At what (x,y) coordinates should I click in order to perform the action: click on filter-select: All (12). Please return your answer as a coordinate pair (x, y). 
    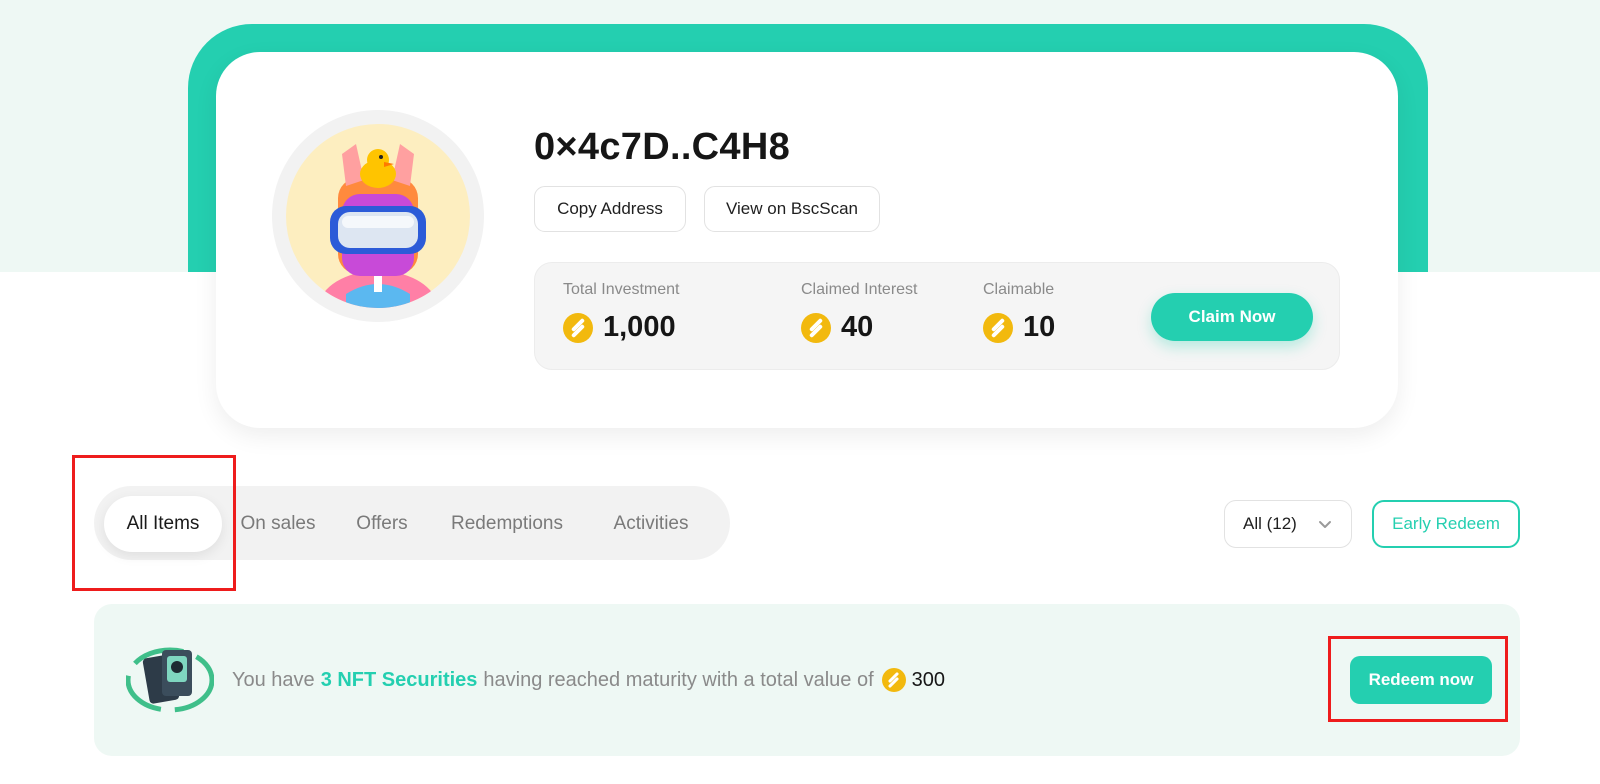
    Looking at the image, I should click on (1288, 524).